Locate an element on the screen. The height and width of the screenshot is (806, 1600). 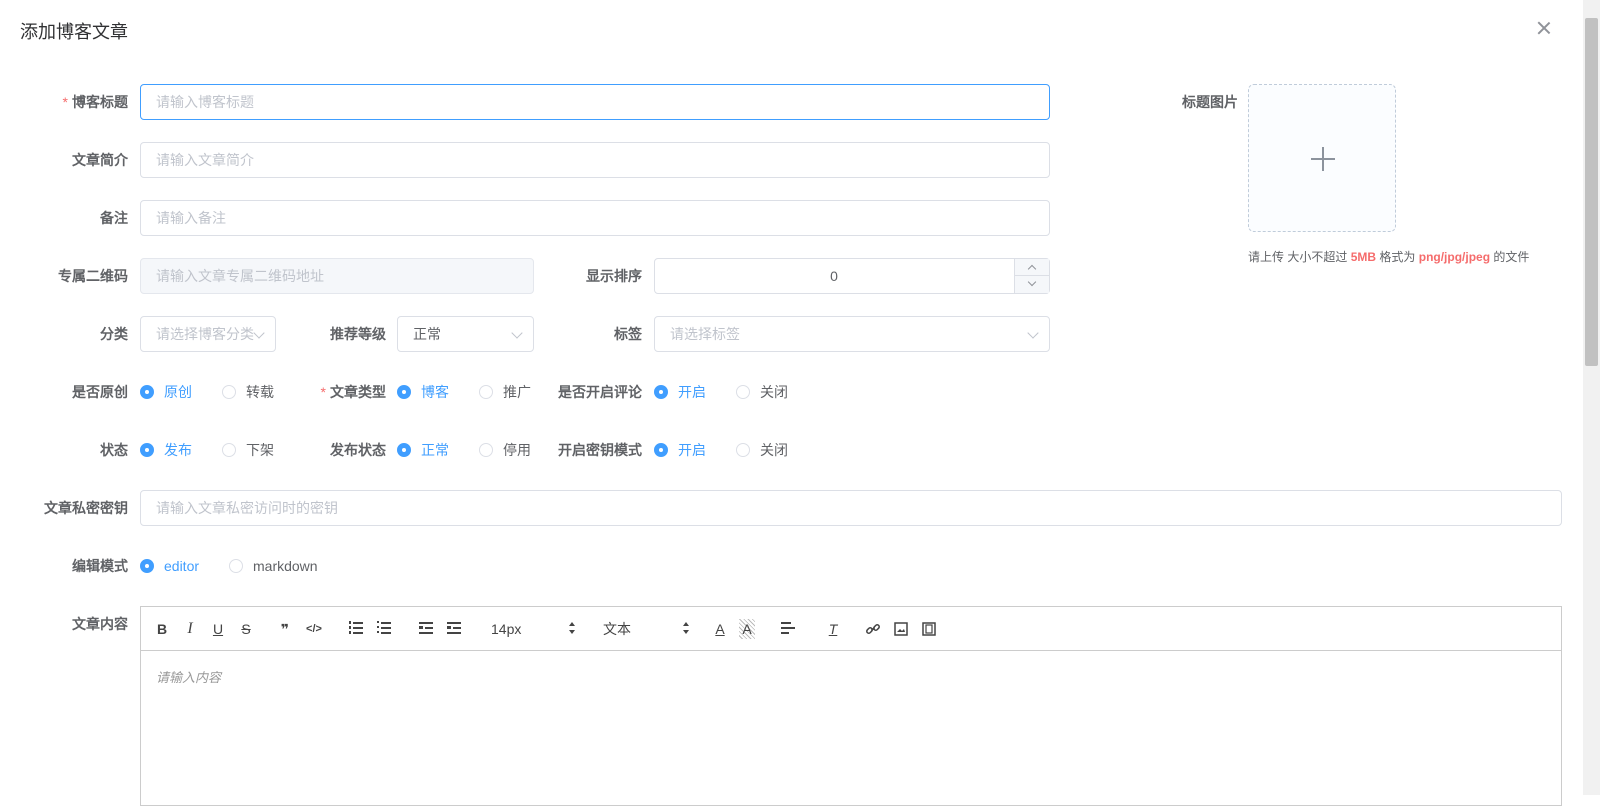
increase-button is located at coordinates (1032, 267).